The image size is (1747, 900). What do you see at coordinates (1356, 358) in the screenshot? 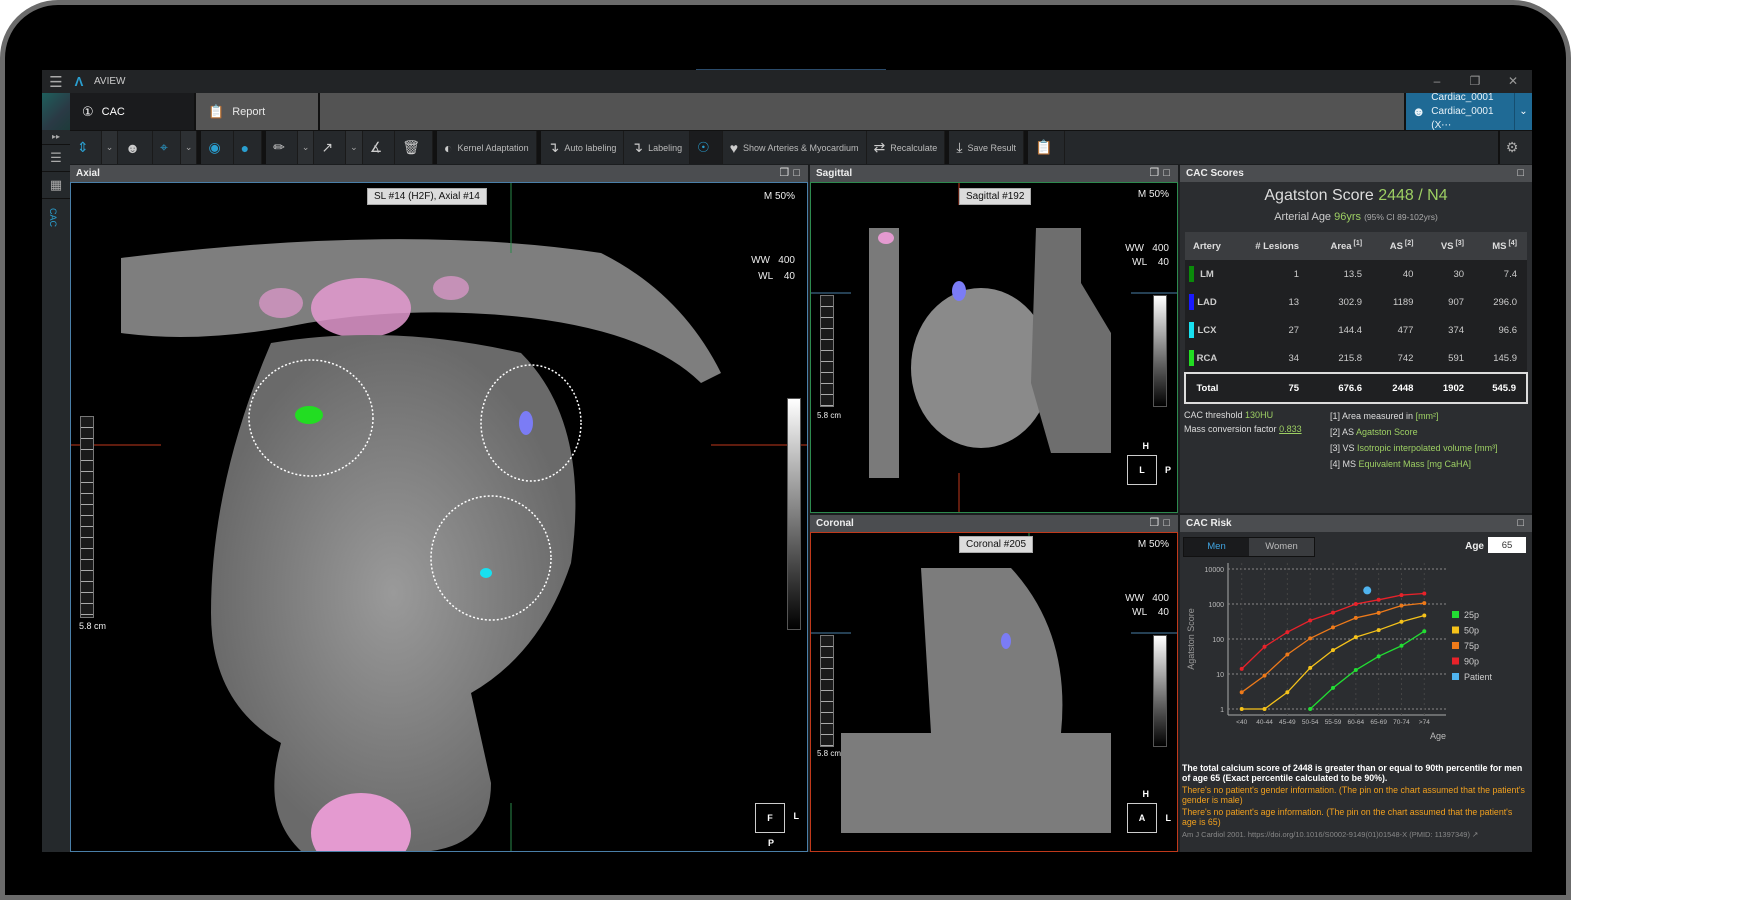
I see `table-row: RCA 34 215.8 742 591 145.9` at bounding box center [1356, 358].